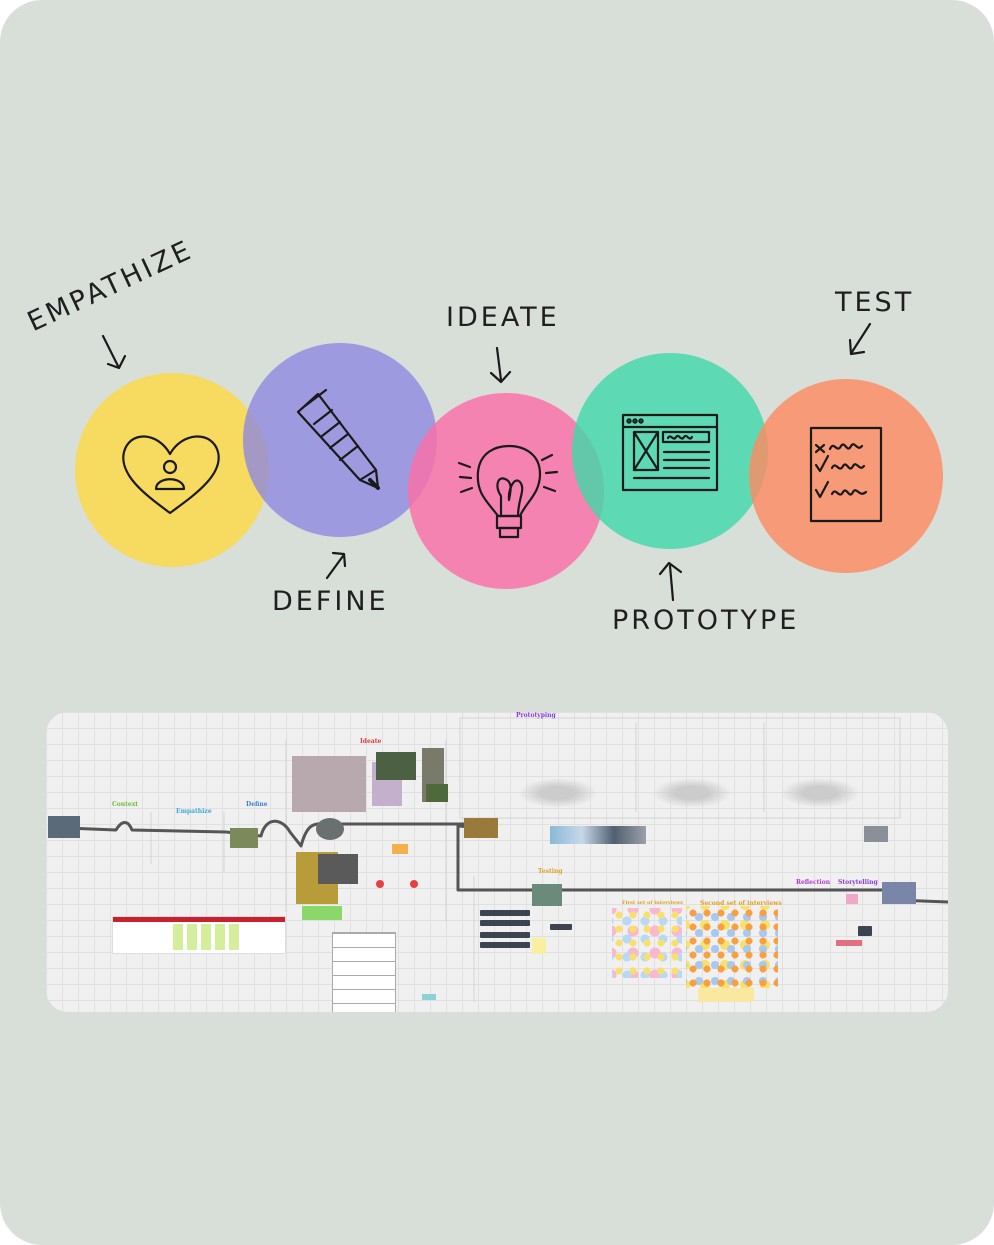 This screenshot has width=994, height=1245. Describe the element at coordinates (536, 715) in the screenshot. I see `section-prototyping: Prototyping` at that location.